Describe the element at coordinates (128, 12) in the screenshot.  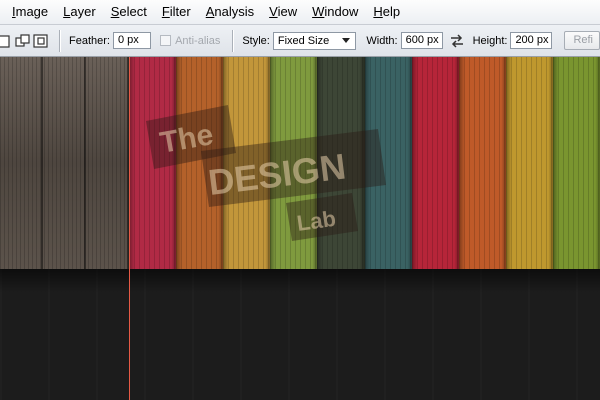
I see `menu-select: Select` at that location.